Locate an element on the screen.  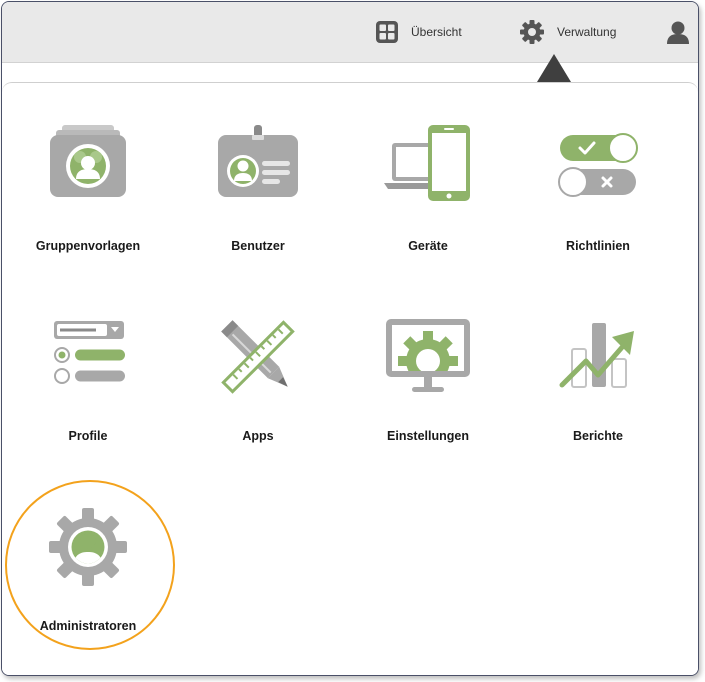
tile-reports: Berichte is located at coordinates (598, 376).